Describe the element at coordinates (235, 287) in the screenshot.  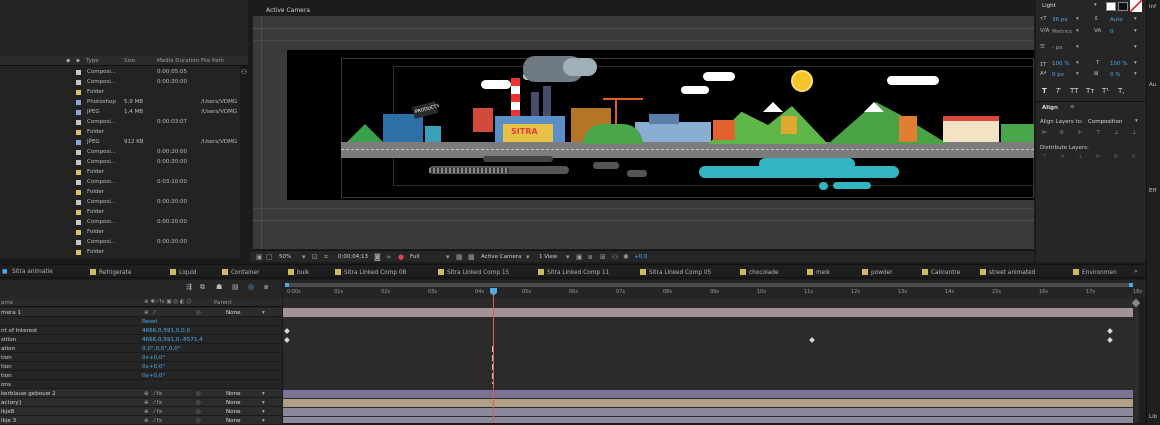
I see `frame-blend-icon: ▤` at that location.